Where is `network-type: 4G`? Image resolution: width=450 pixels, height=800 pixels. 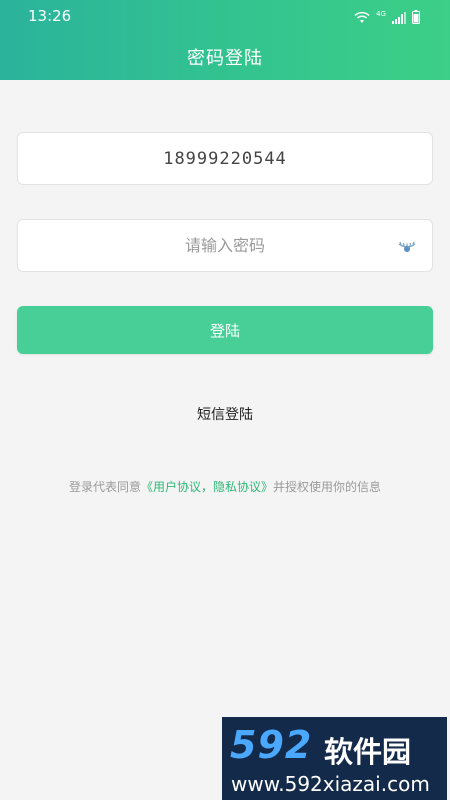
network-type: 4G is located at coordinates (381, 14).